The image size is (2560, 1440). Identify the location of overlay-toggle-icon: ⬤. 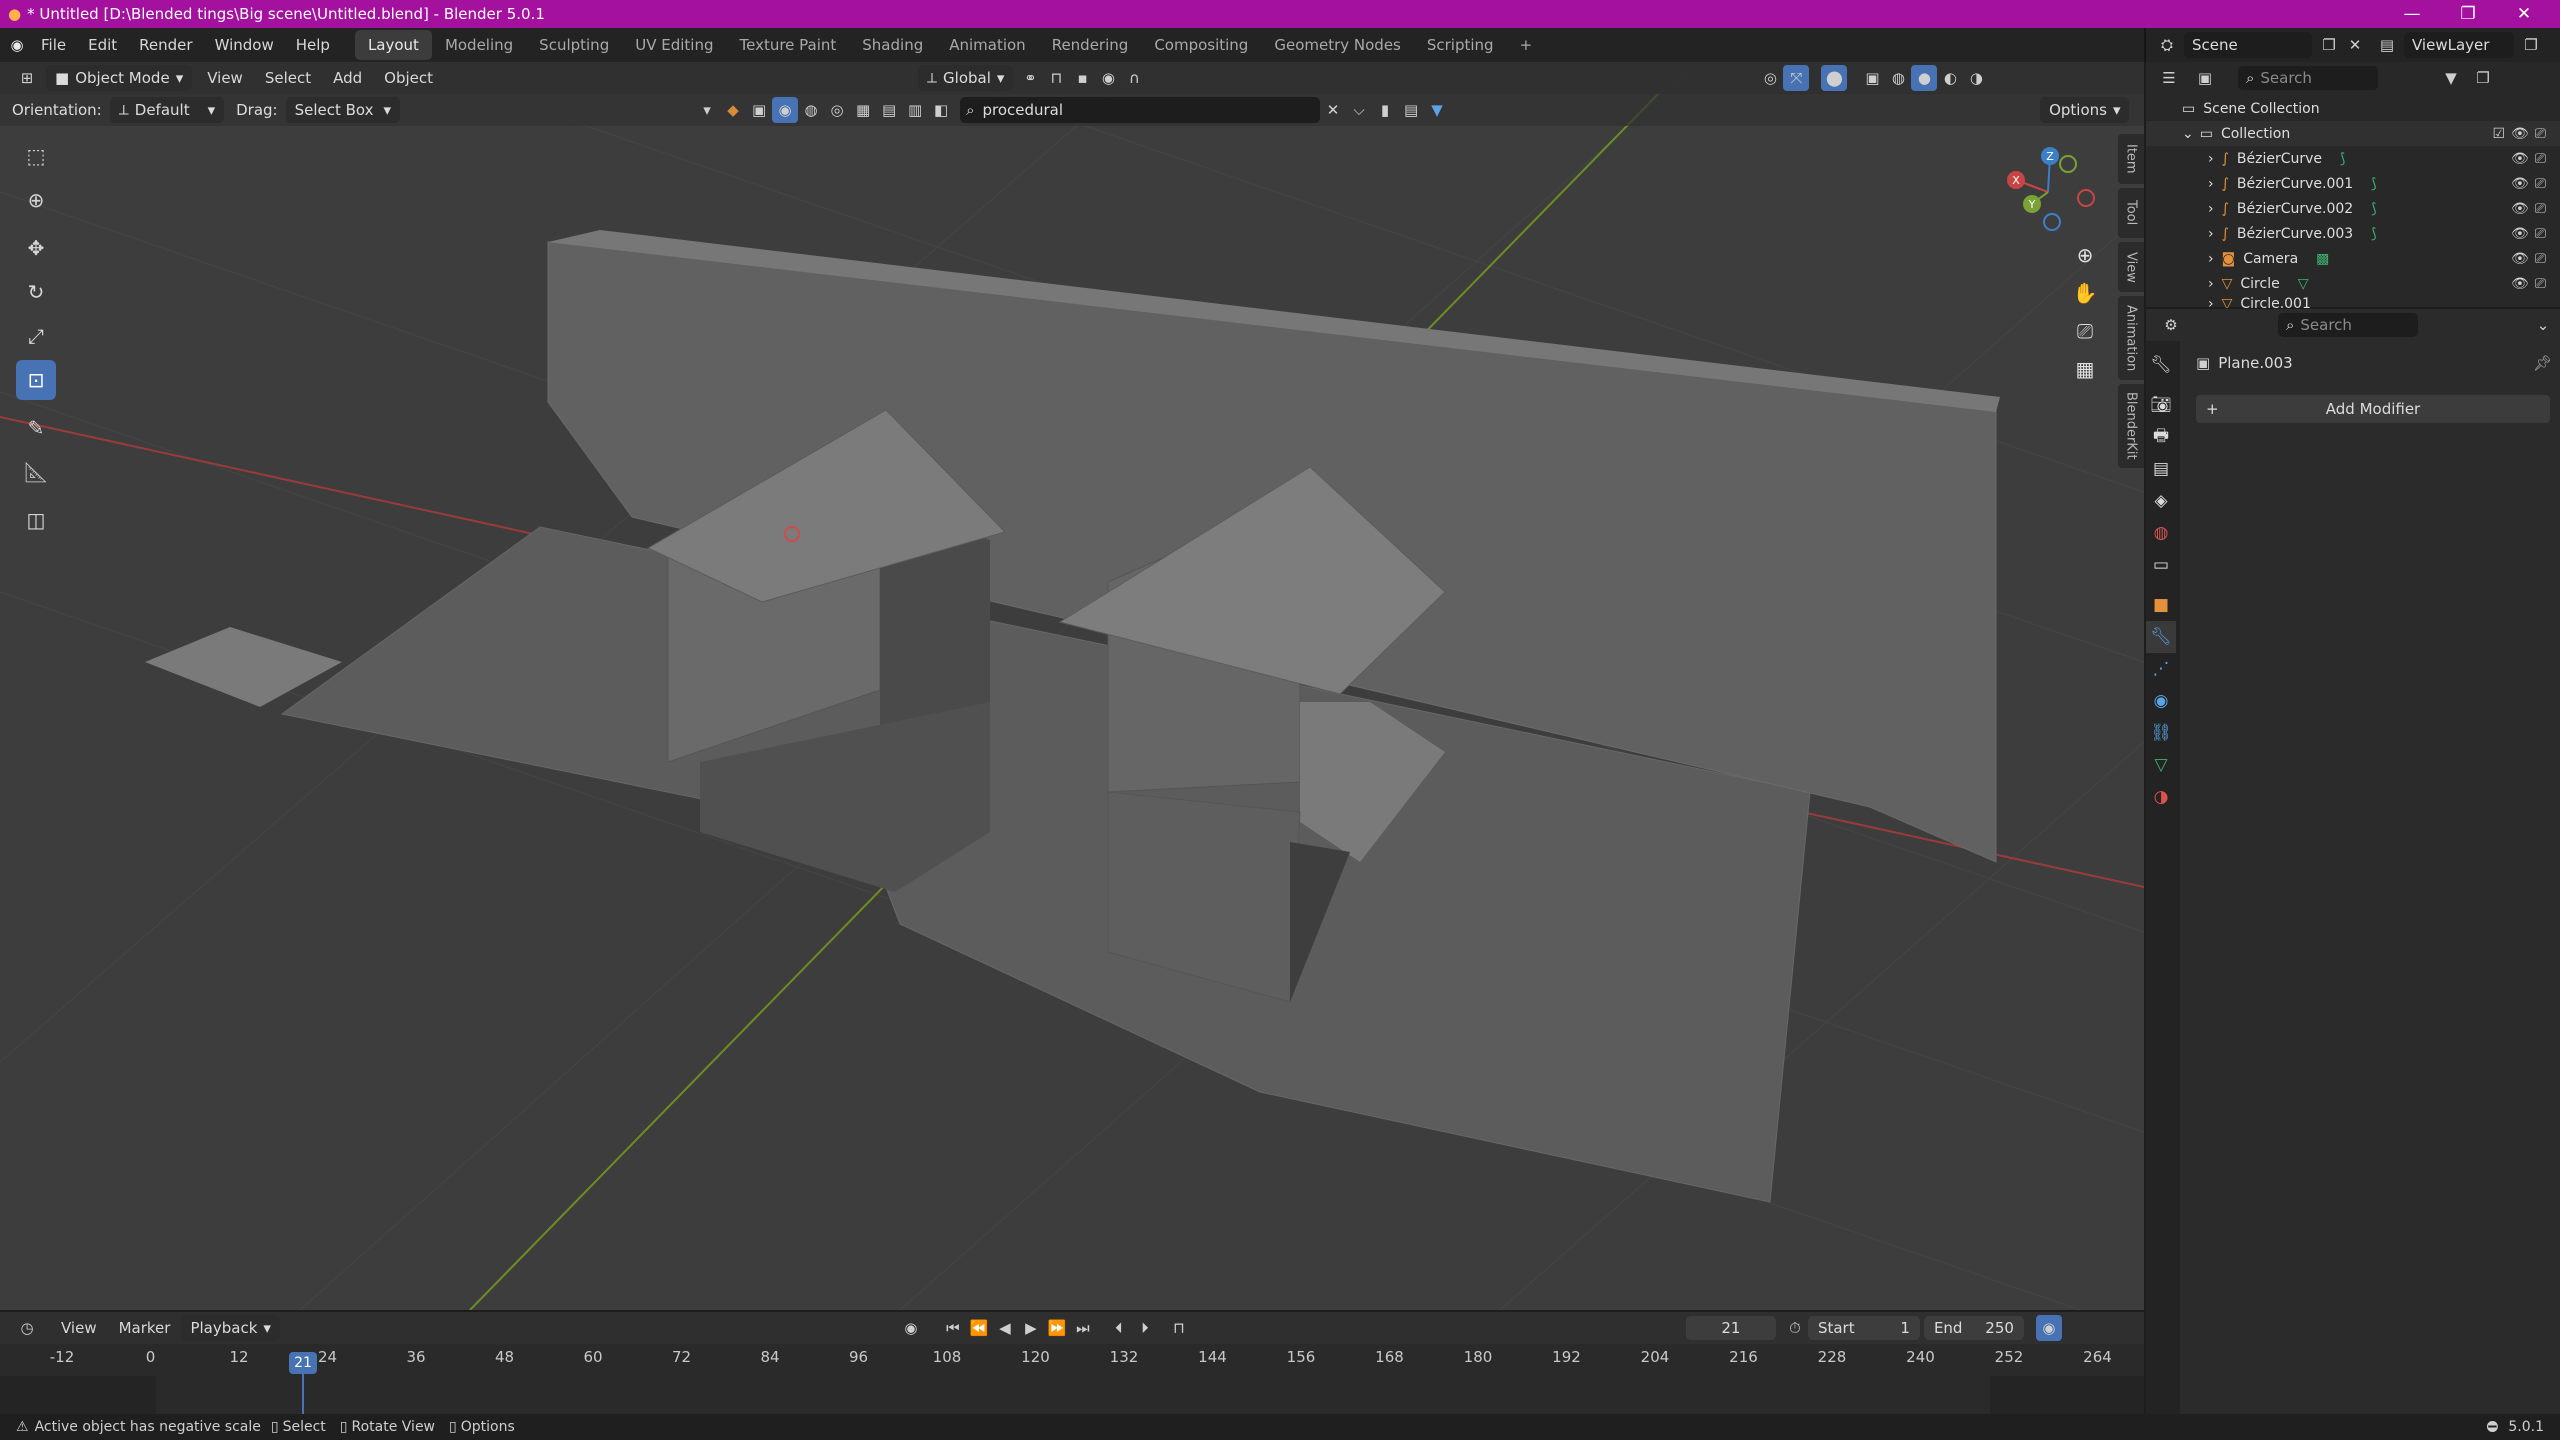
(1834, 78).